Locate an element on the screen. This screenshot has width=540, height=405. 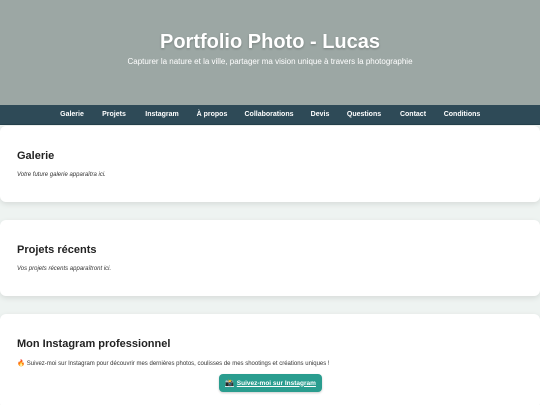
gallery-title: Galerie is located at coordinates (36, 156).